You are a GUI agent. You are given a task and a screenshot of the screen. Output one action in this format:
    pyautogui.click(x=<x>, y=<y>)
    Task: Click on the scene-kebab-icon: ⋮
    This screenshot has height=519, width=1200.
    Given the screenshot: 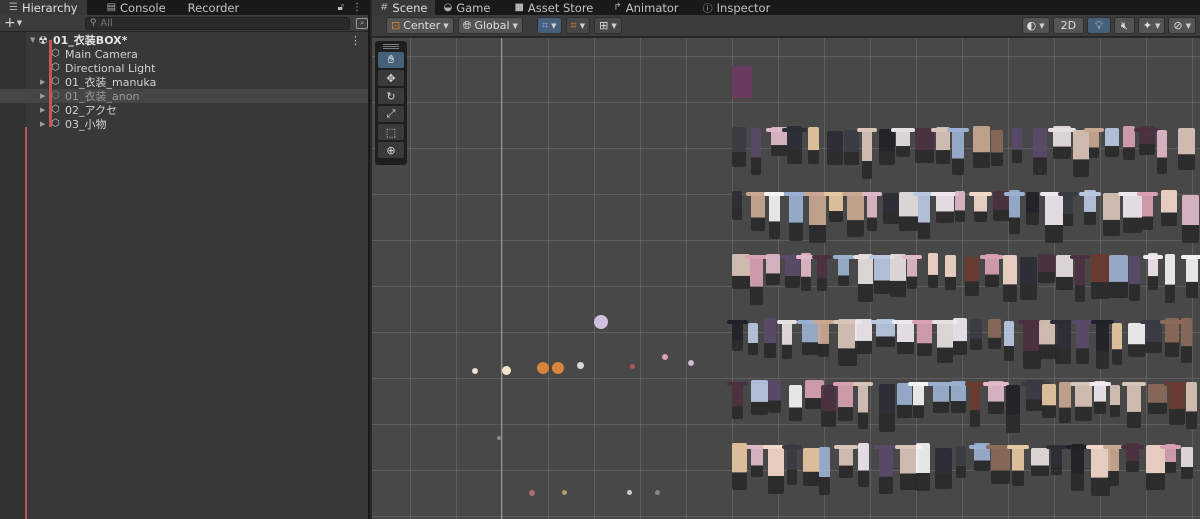 What is the action you would take?
    pyautogui.click(x=355, y=40)
    